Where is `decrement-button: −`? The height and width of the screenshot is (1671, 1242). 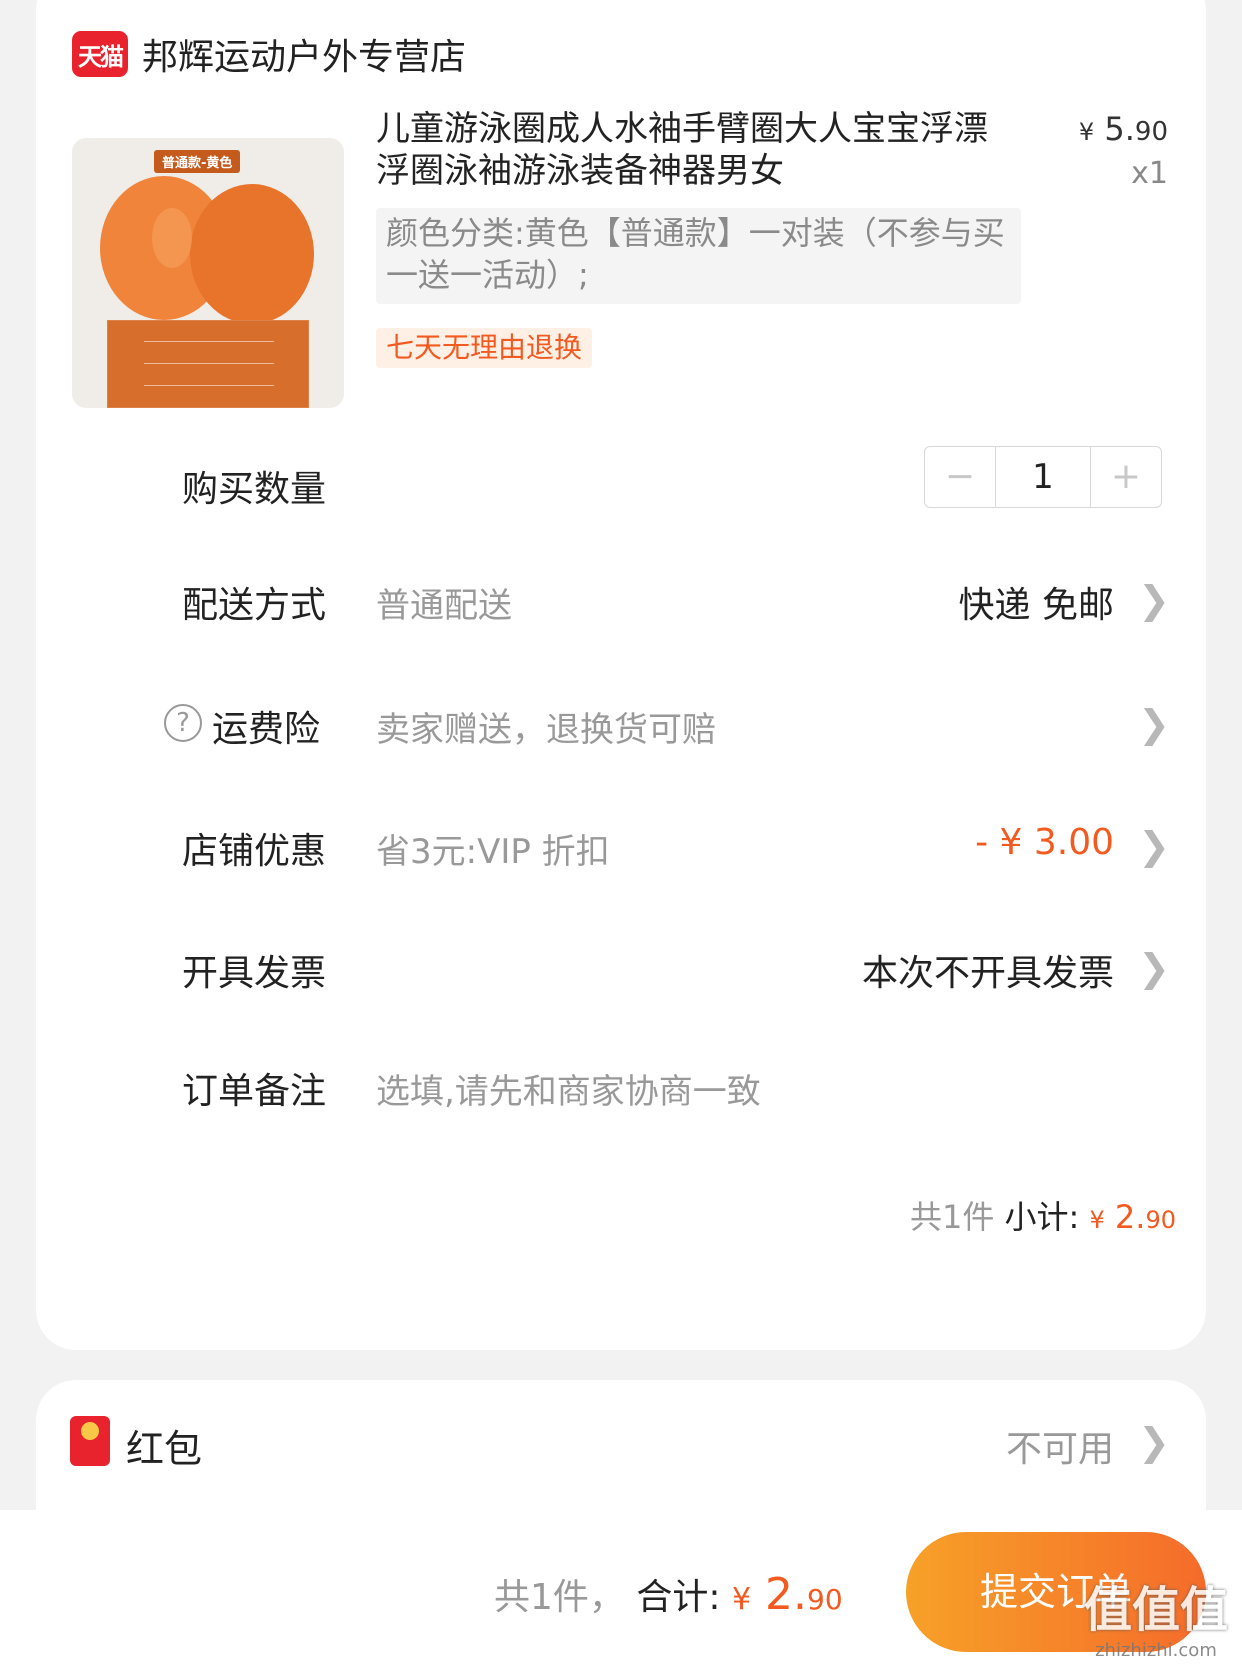 decrement-button: − is located at coordinates (960, 477).